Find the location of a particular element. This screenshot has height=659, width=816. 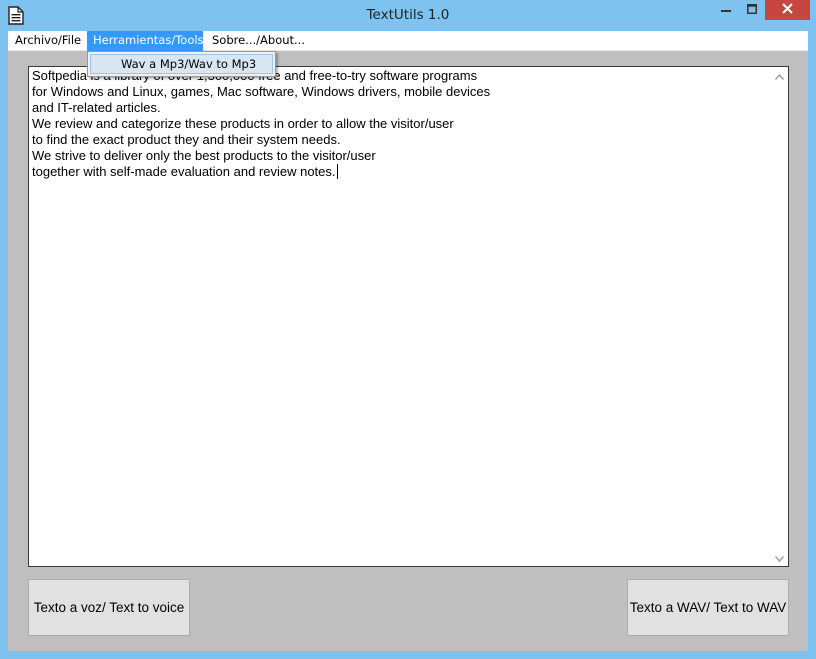

chevron-down-icon is located at coordinates (779, 558).